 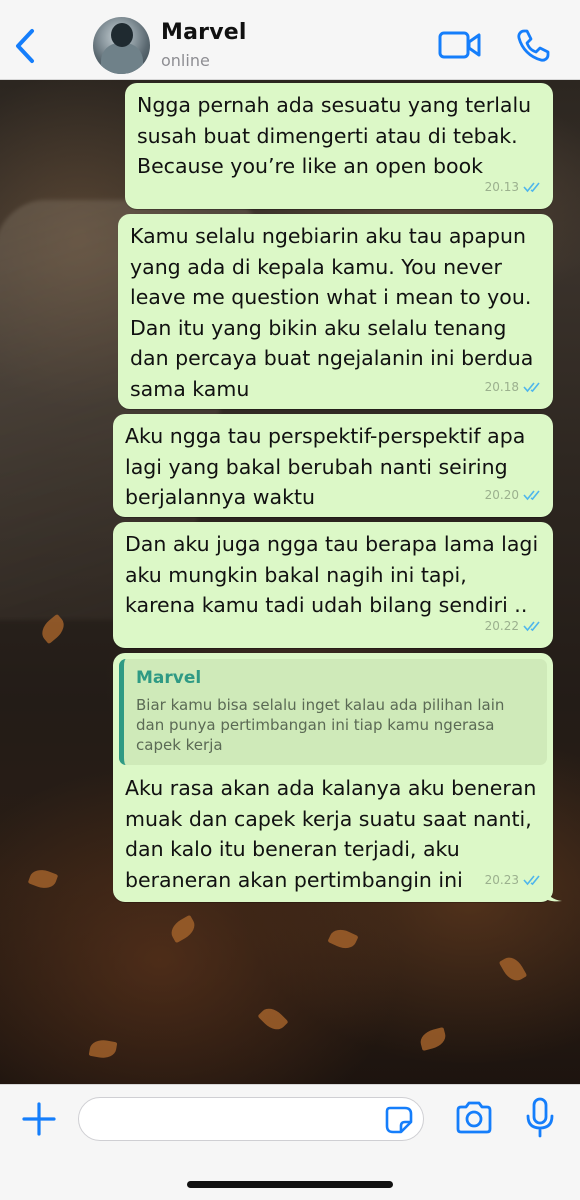 I want to click on message-meta: 20.22, so click(x=514, y=626).